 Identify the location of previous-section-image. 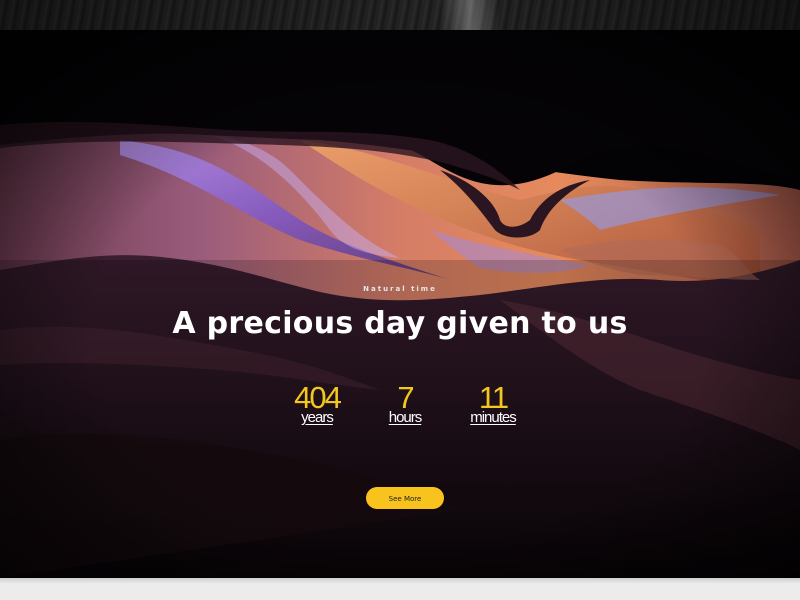
(400, 15).